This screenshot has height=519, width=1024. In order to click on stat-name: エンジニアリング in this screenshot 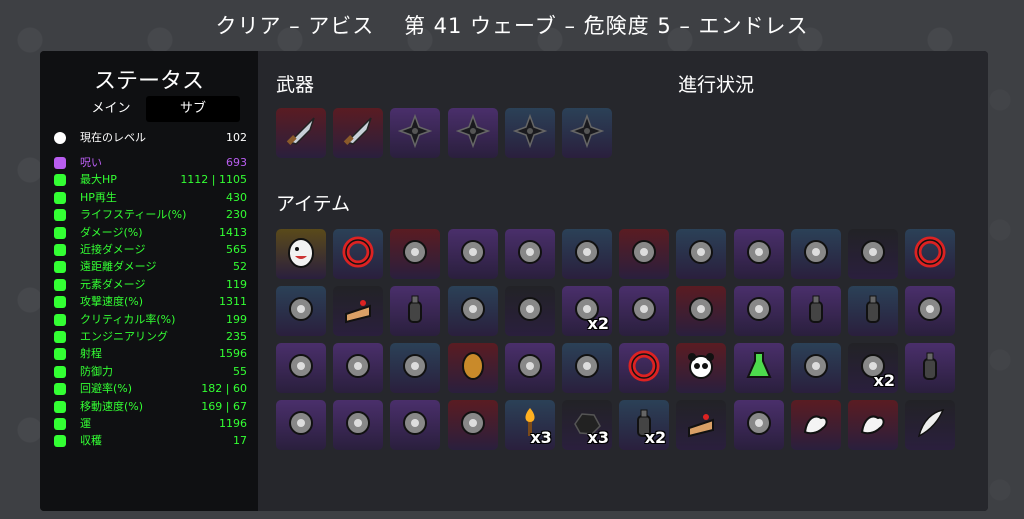, I will do `click(124, 336)`.